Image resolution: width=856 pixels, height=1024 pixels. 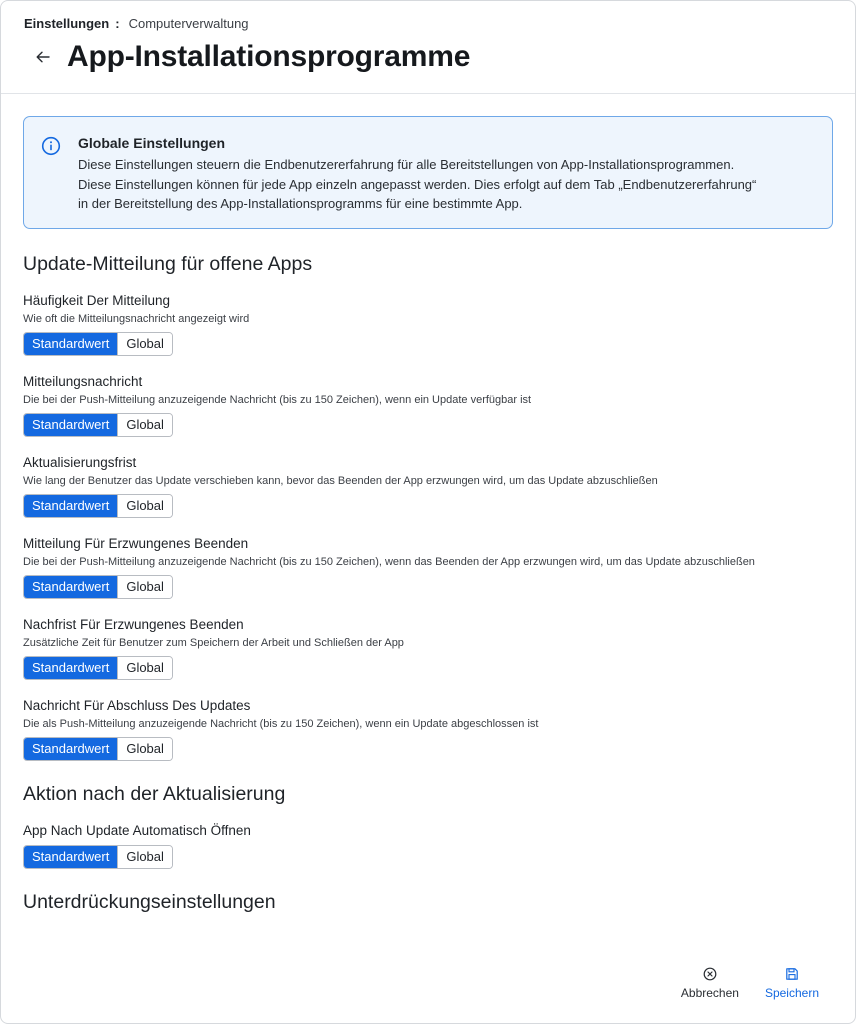 I want to click on section-title-post-update-action: Aktion nach der Aktualisierung, so click(x=154, y=794).